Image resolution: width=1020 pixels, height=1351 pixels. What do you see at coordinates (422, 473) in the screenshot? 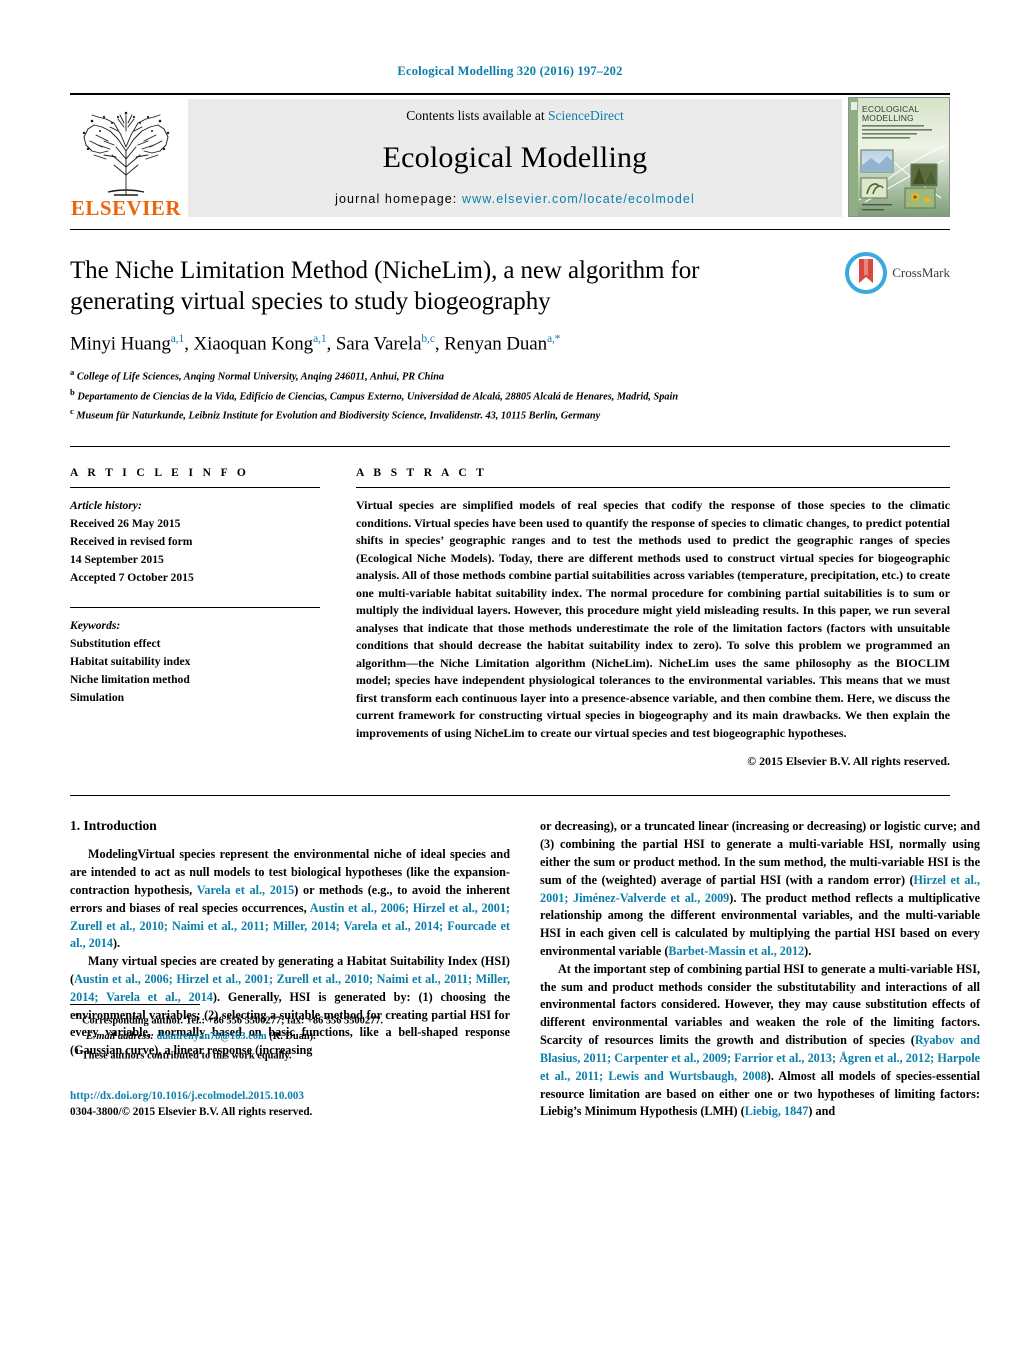
I see `abstract-heading: A B S T R A C T` at bounding box center [422, 473].